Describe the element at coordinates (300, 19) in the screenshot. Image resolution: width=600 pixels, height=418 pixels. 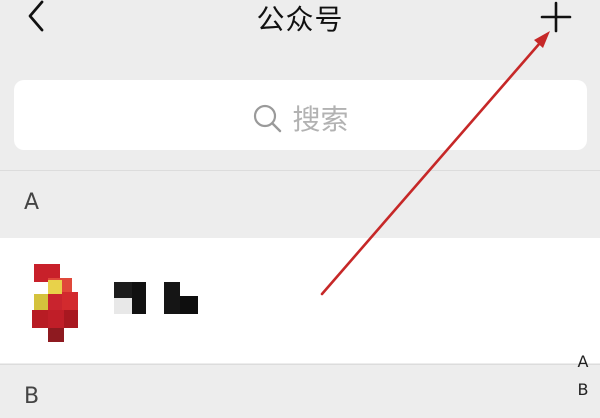
I see `page-title: 公众号` at that location.